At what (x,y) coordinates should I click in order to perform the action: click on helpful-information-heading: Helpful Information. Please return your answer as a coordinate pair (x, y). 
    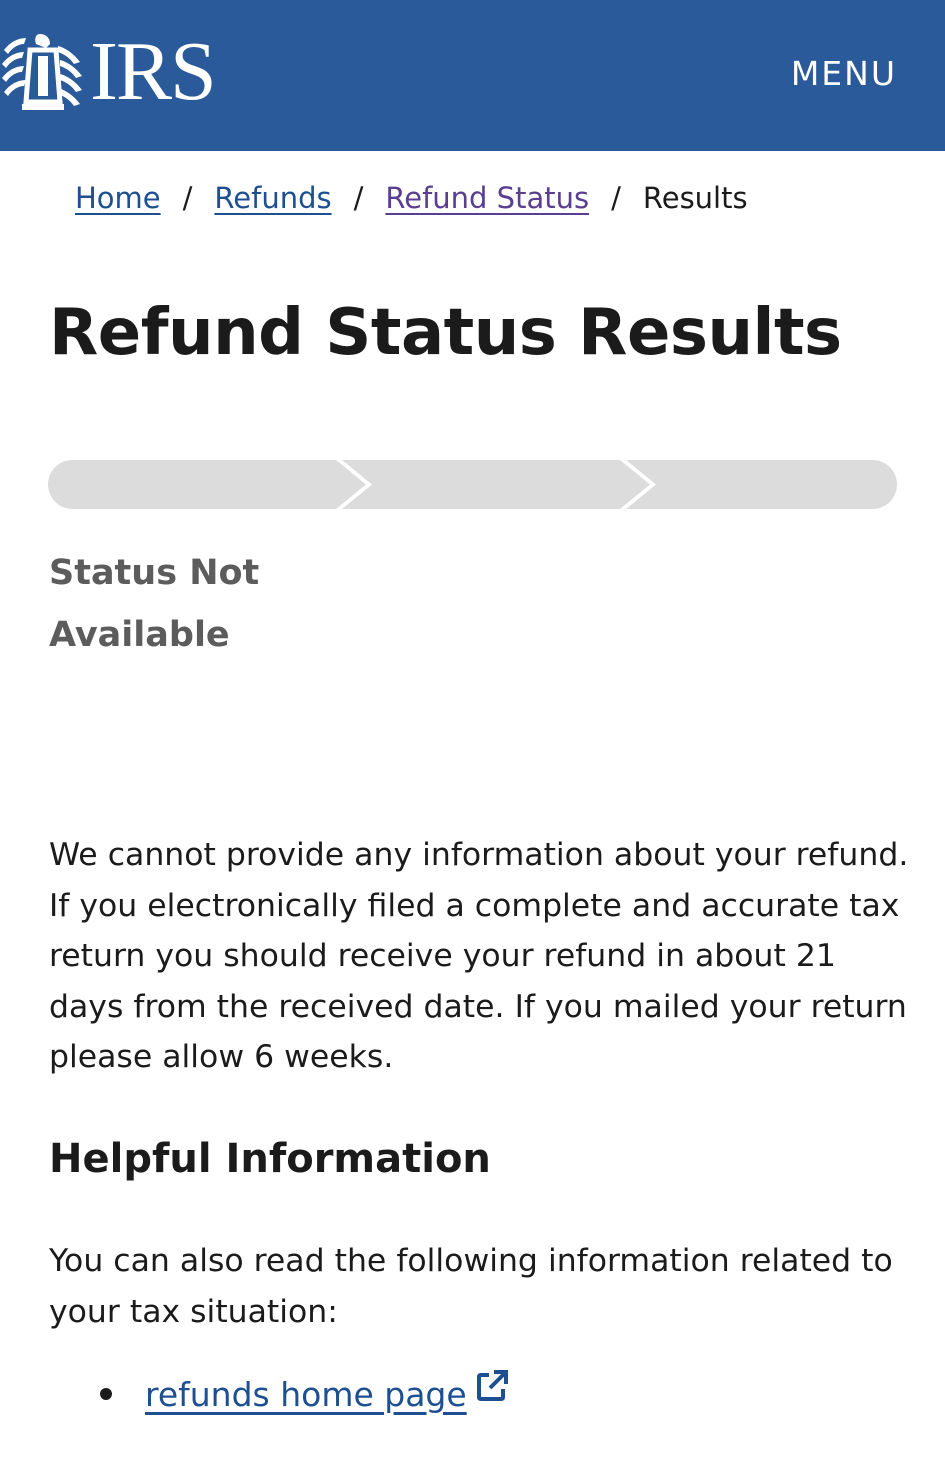
    Looking at the image, I should click on (270, 1159).